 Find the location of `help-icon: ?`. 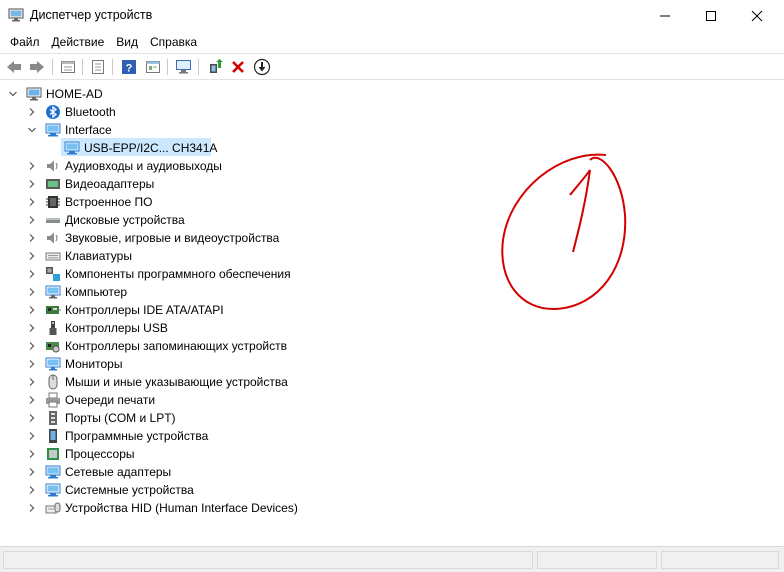

help-icon: ? is located at coordinates (129, 67).